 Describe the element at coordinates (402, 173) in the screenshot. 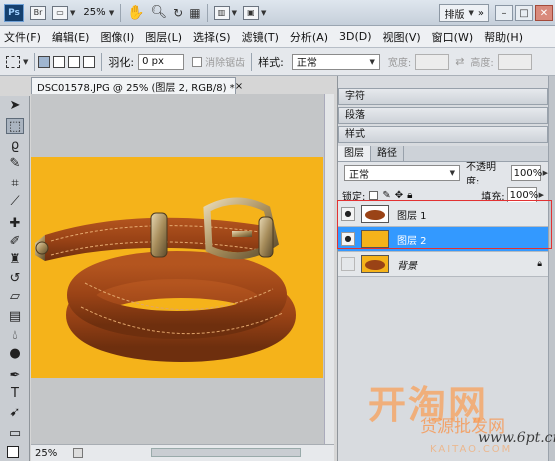

I see `blend-mode-select: 正常 ▼` at that location.